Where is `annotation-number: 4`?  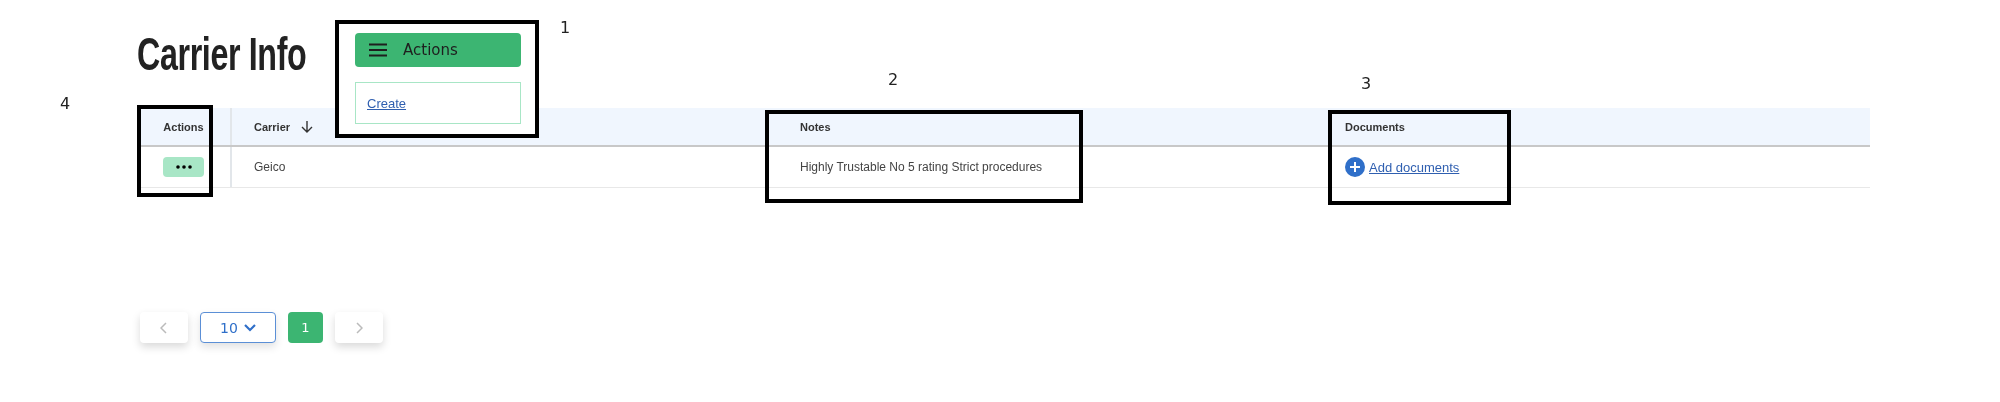 annotation-number: 4 is located at coordinates (65, 103).